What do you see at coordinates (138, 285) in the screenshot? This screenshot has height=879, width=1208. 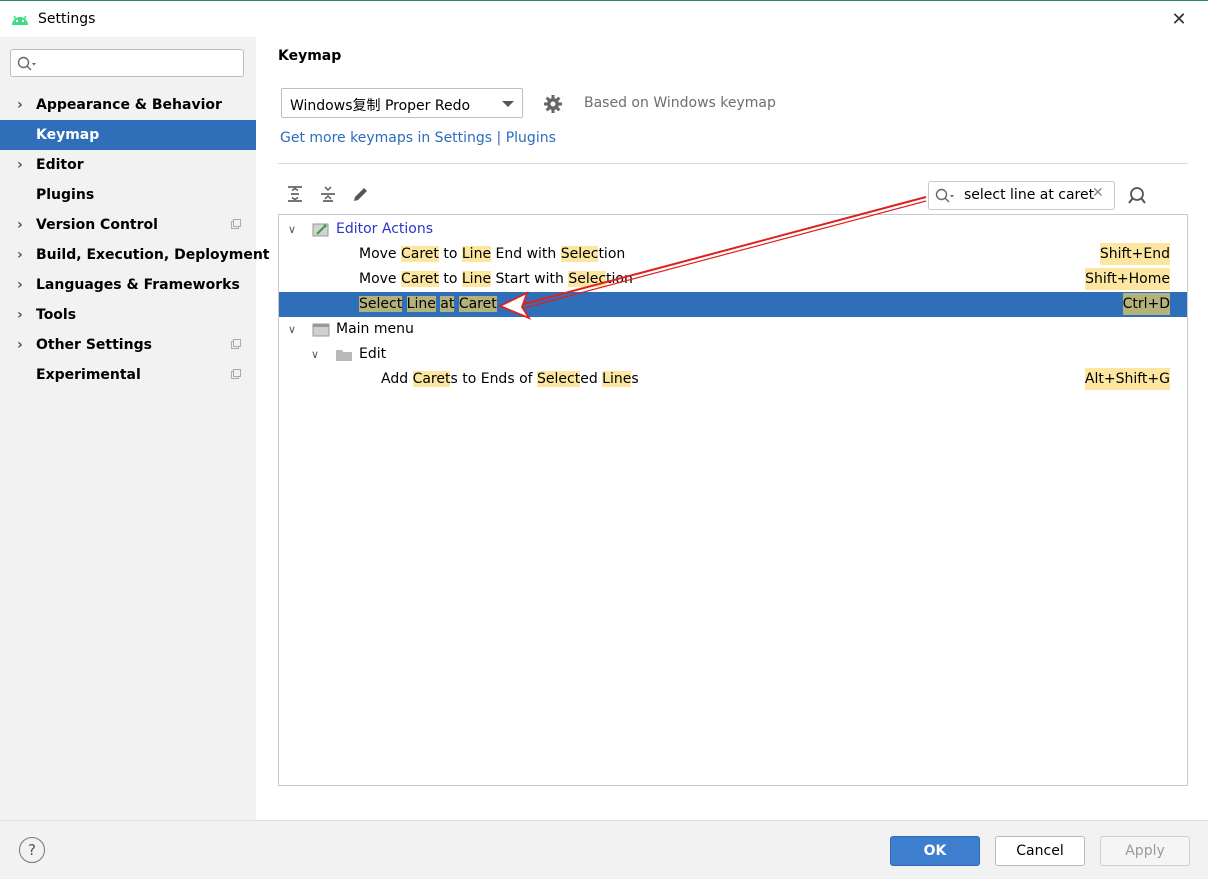 I see `sidebar-item-label: Languages & Frameworks` at bounding box center [138, 285].